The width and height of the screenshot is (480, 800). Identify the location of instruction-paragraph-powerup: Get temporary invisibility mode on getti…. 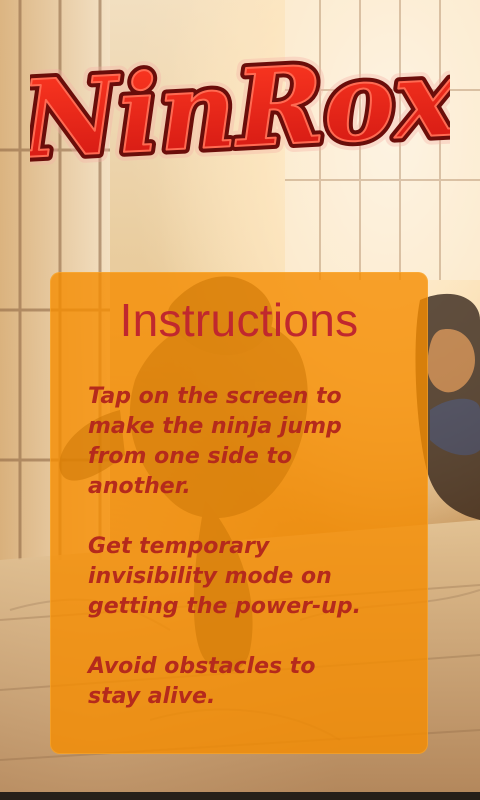
(224, 576).